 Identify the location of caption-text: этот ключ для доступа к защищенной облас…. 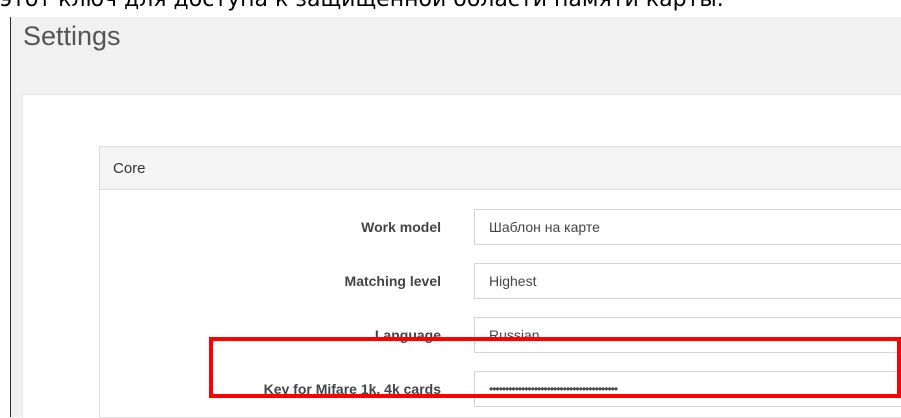
(450, 7).